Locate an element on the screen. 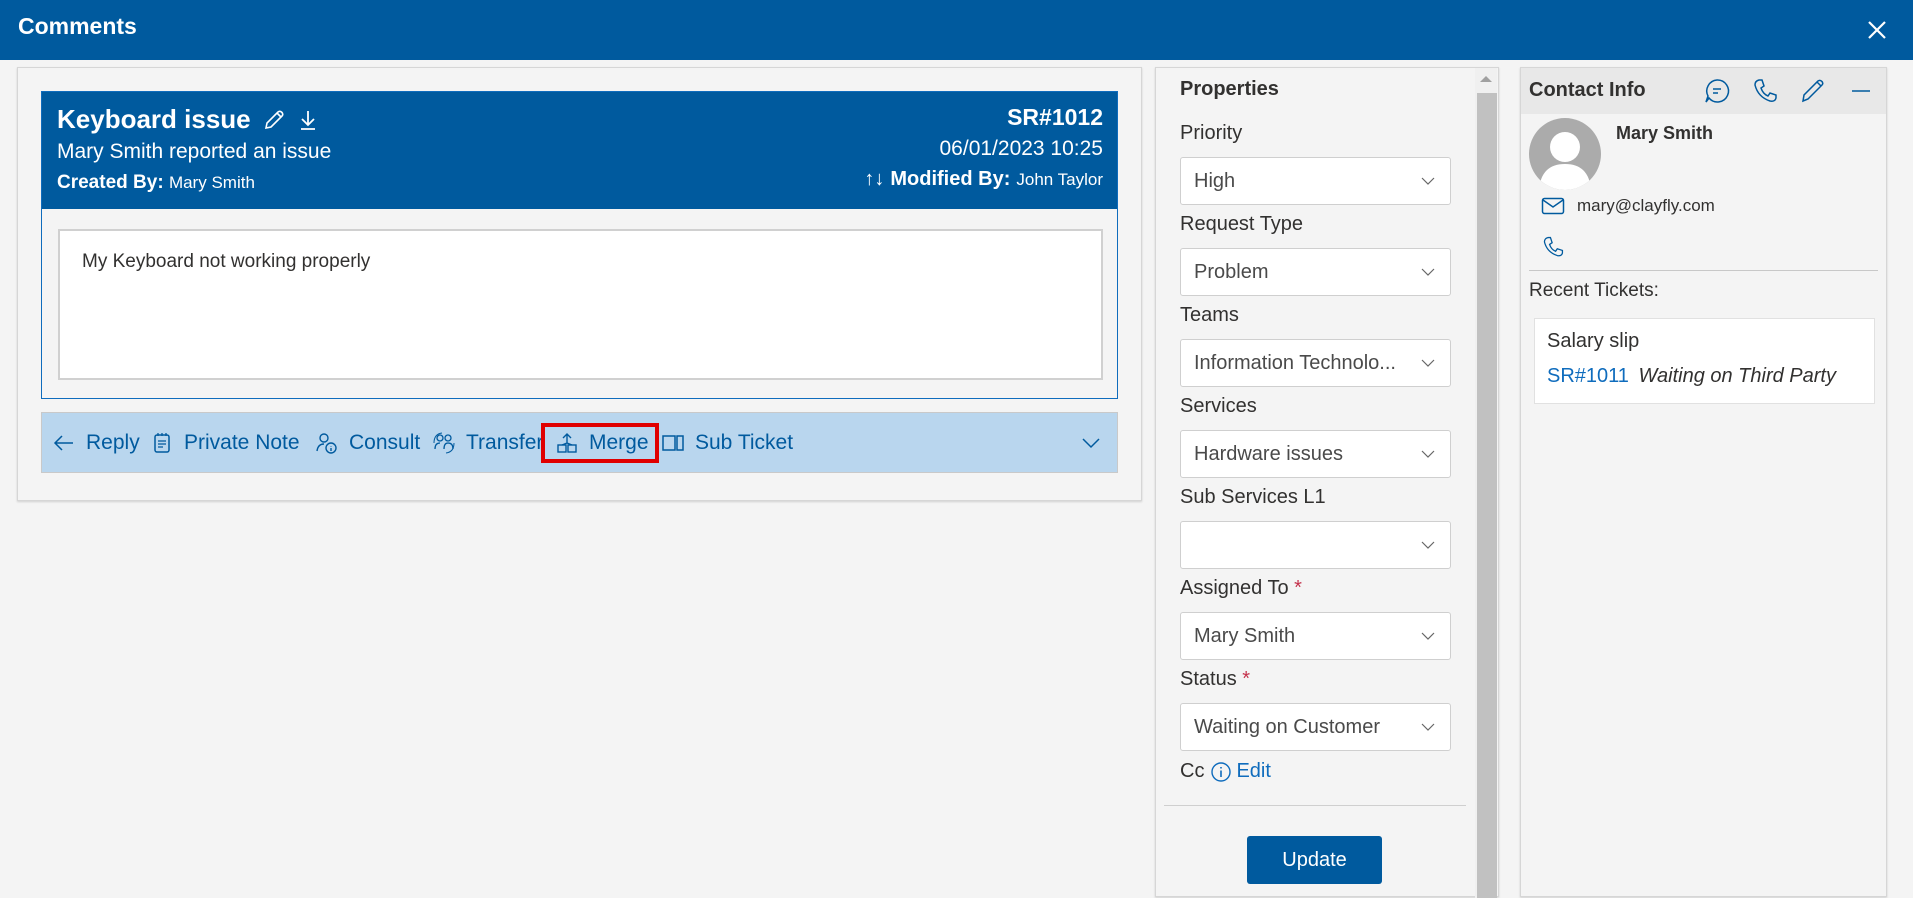 The image size is (1913, 898). modified-by: ↑↓ Modified By: John Taylor is located at coordinates (983, 179).